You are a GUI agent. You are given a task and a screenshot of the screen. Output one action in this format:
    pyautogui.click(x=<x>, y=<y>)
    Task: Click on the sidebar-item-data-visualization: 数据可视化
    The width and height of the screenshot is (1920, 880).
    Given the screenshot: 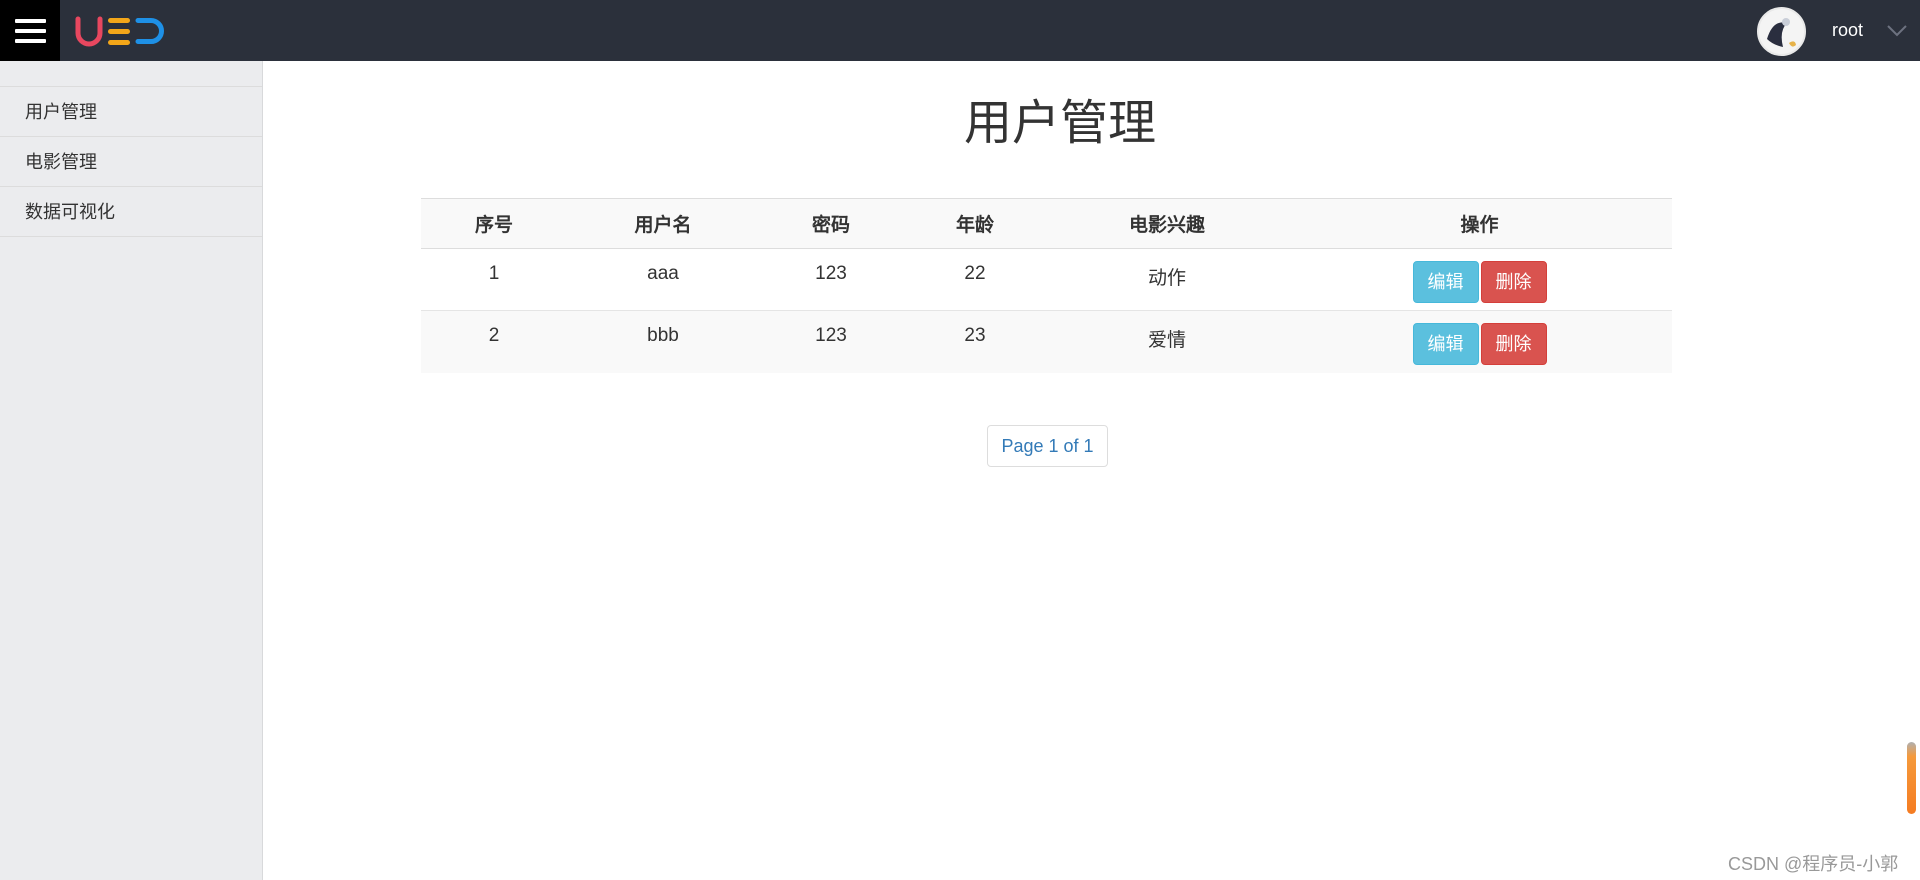 What is the action you would take?
    pyautogui.click(x=131, y=212)
    